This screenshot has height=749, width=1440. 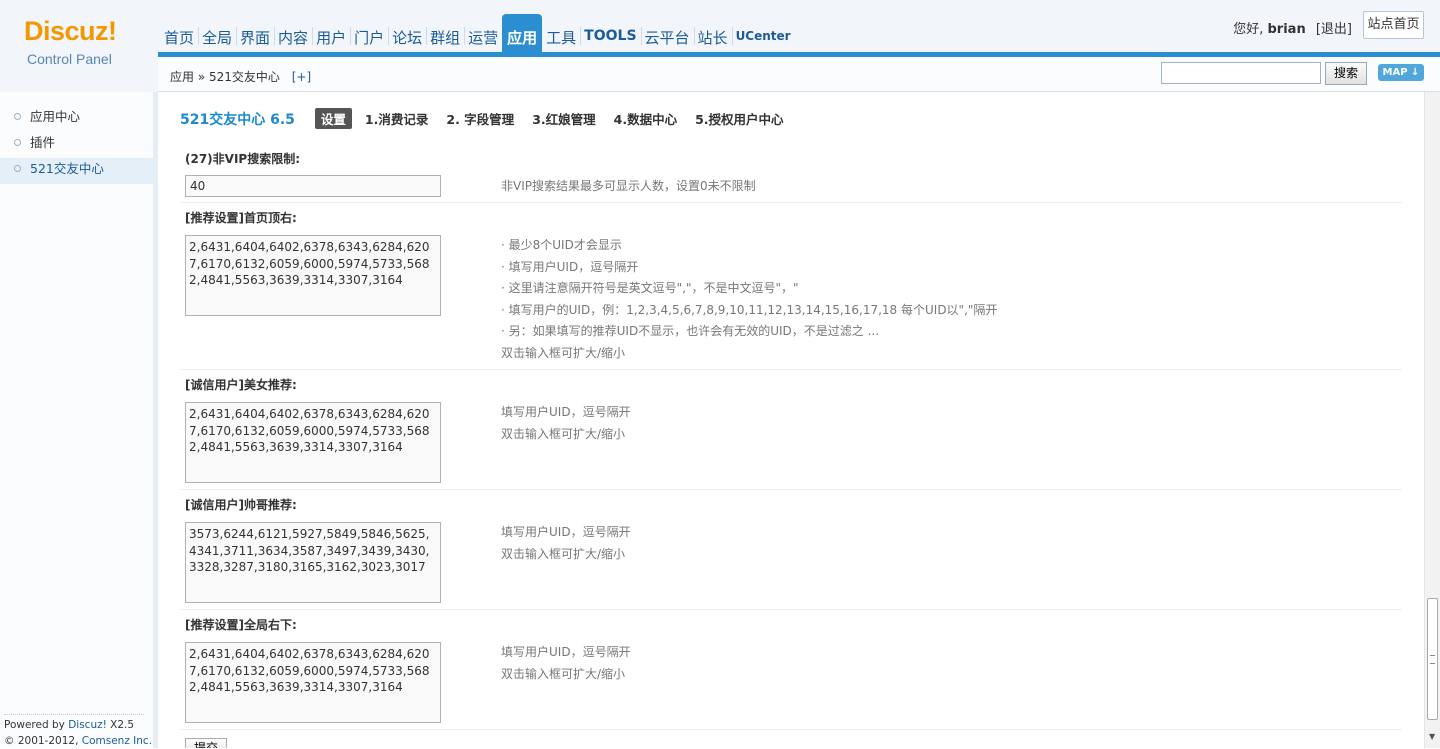 I want to click on tab-field-management: 2. 字段管理, so click(x=480, y=118).